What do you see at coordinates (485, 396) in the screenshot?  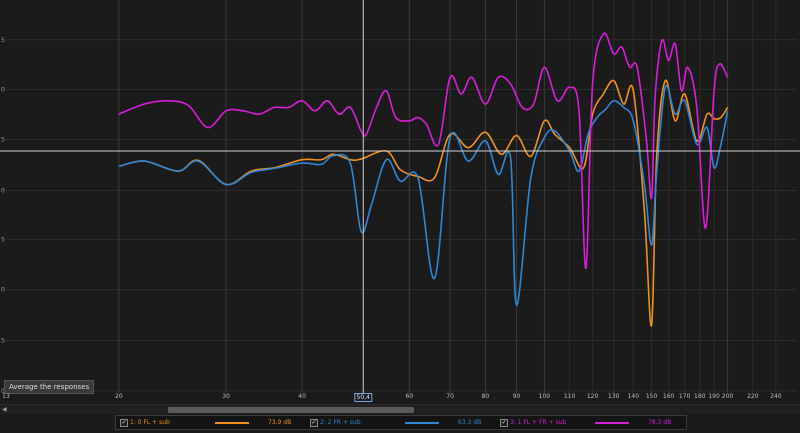 I see `x-tick-label: 80` at bounding box center [485, 396].